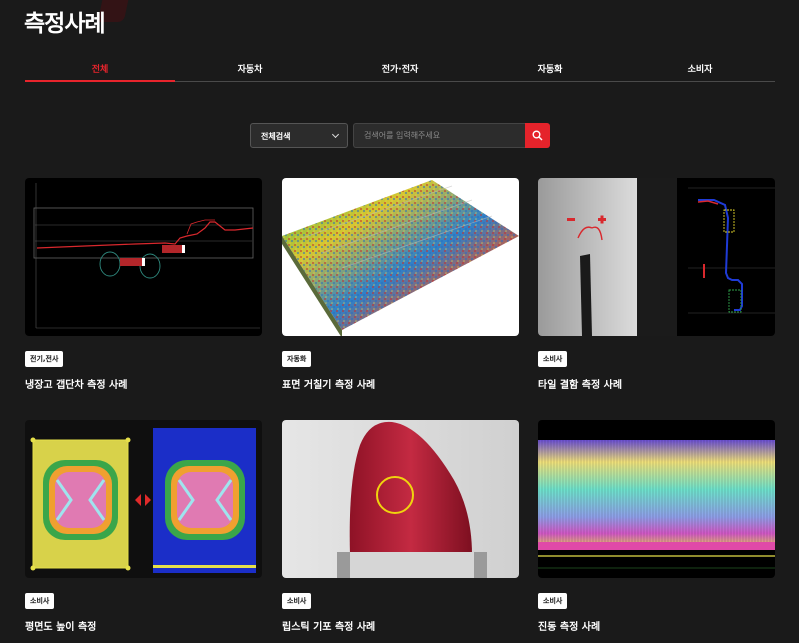 The image size is (799, 643). I want to click on search-scope-value: 전체검색, so click(276, 136).